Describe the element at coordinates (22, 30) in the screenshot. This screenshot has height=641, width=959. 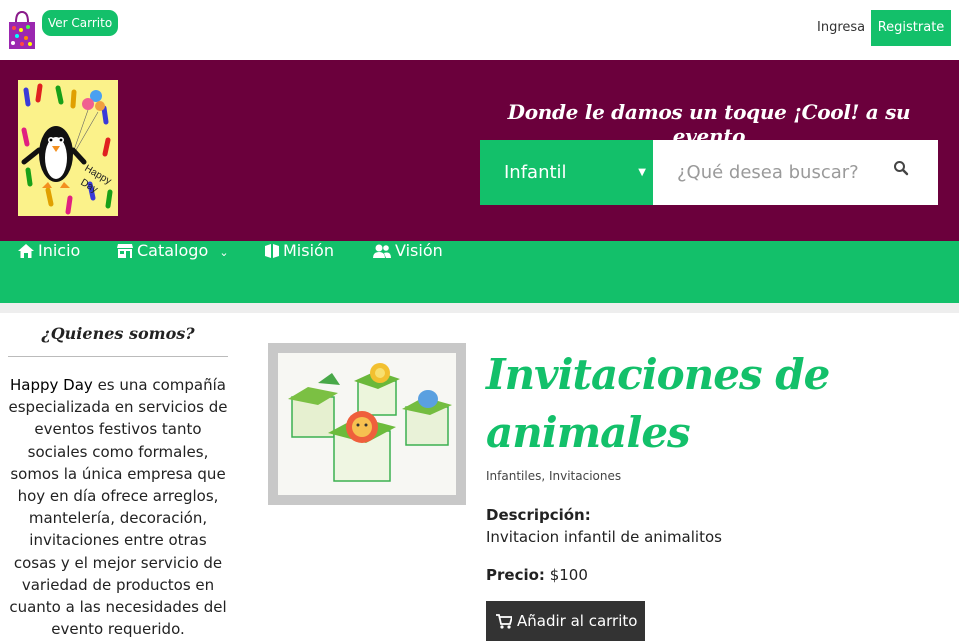
I see `shopping-bag-logo` at that location.